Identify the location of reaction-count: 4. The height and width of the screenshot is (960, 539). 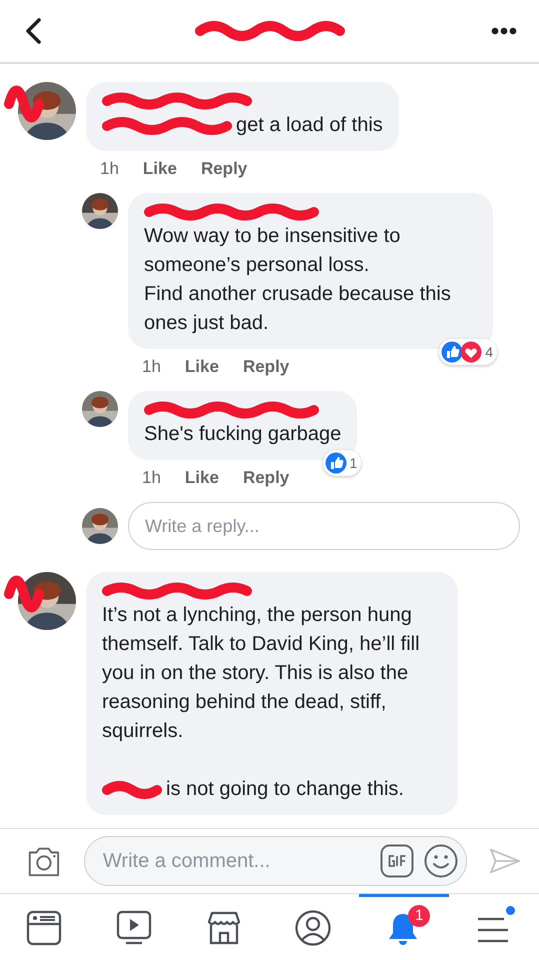
(489, 352).